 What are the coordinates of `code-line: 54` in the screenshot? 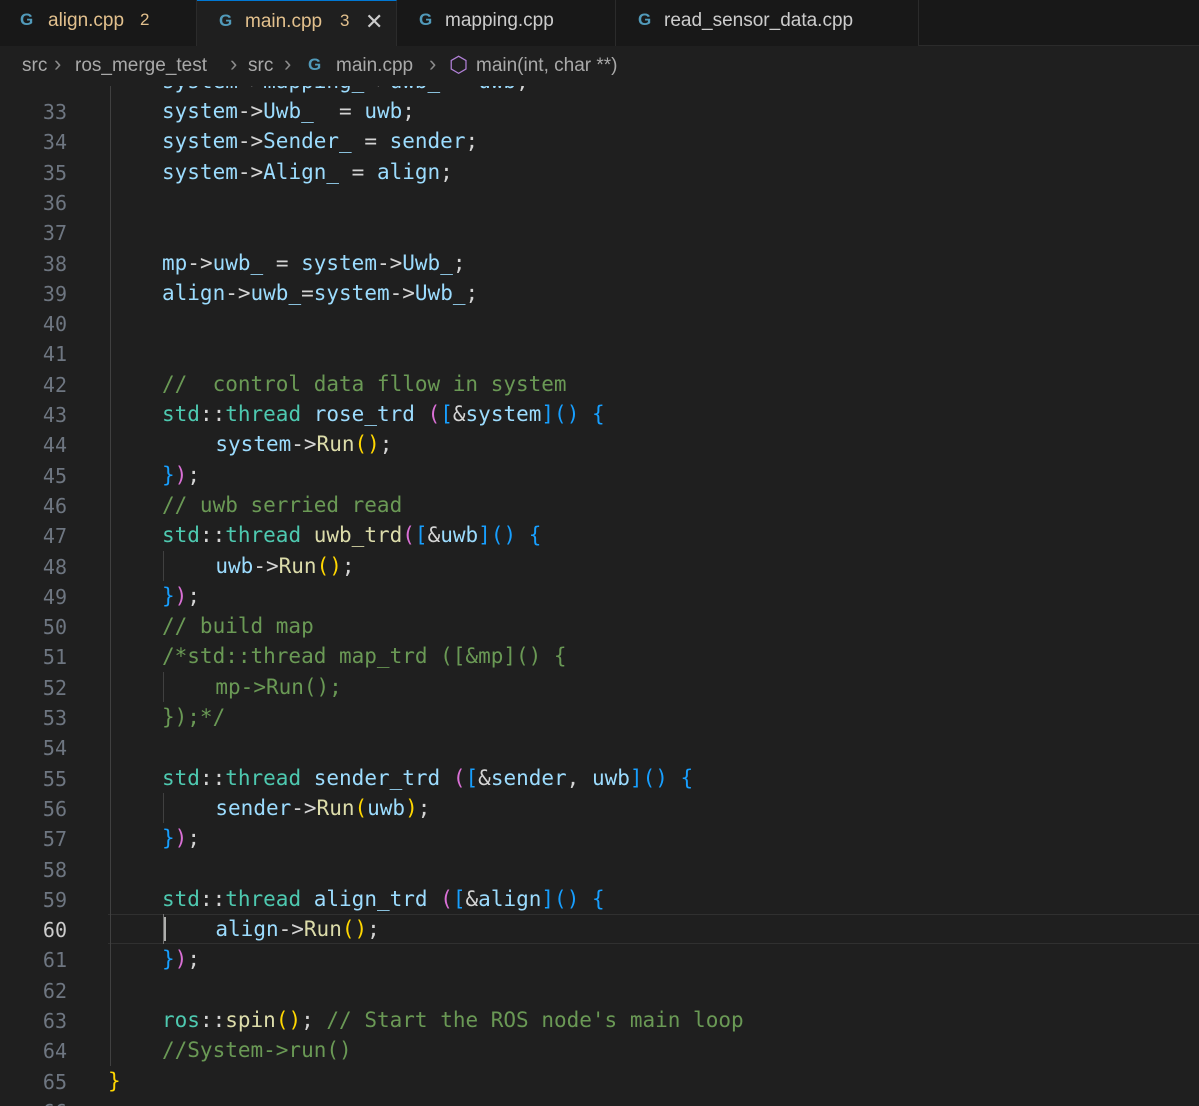 It's located at (599, 747).